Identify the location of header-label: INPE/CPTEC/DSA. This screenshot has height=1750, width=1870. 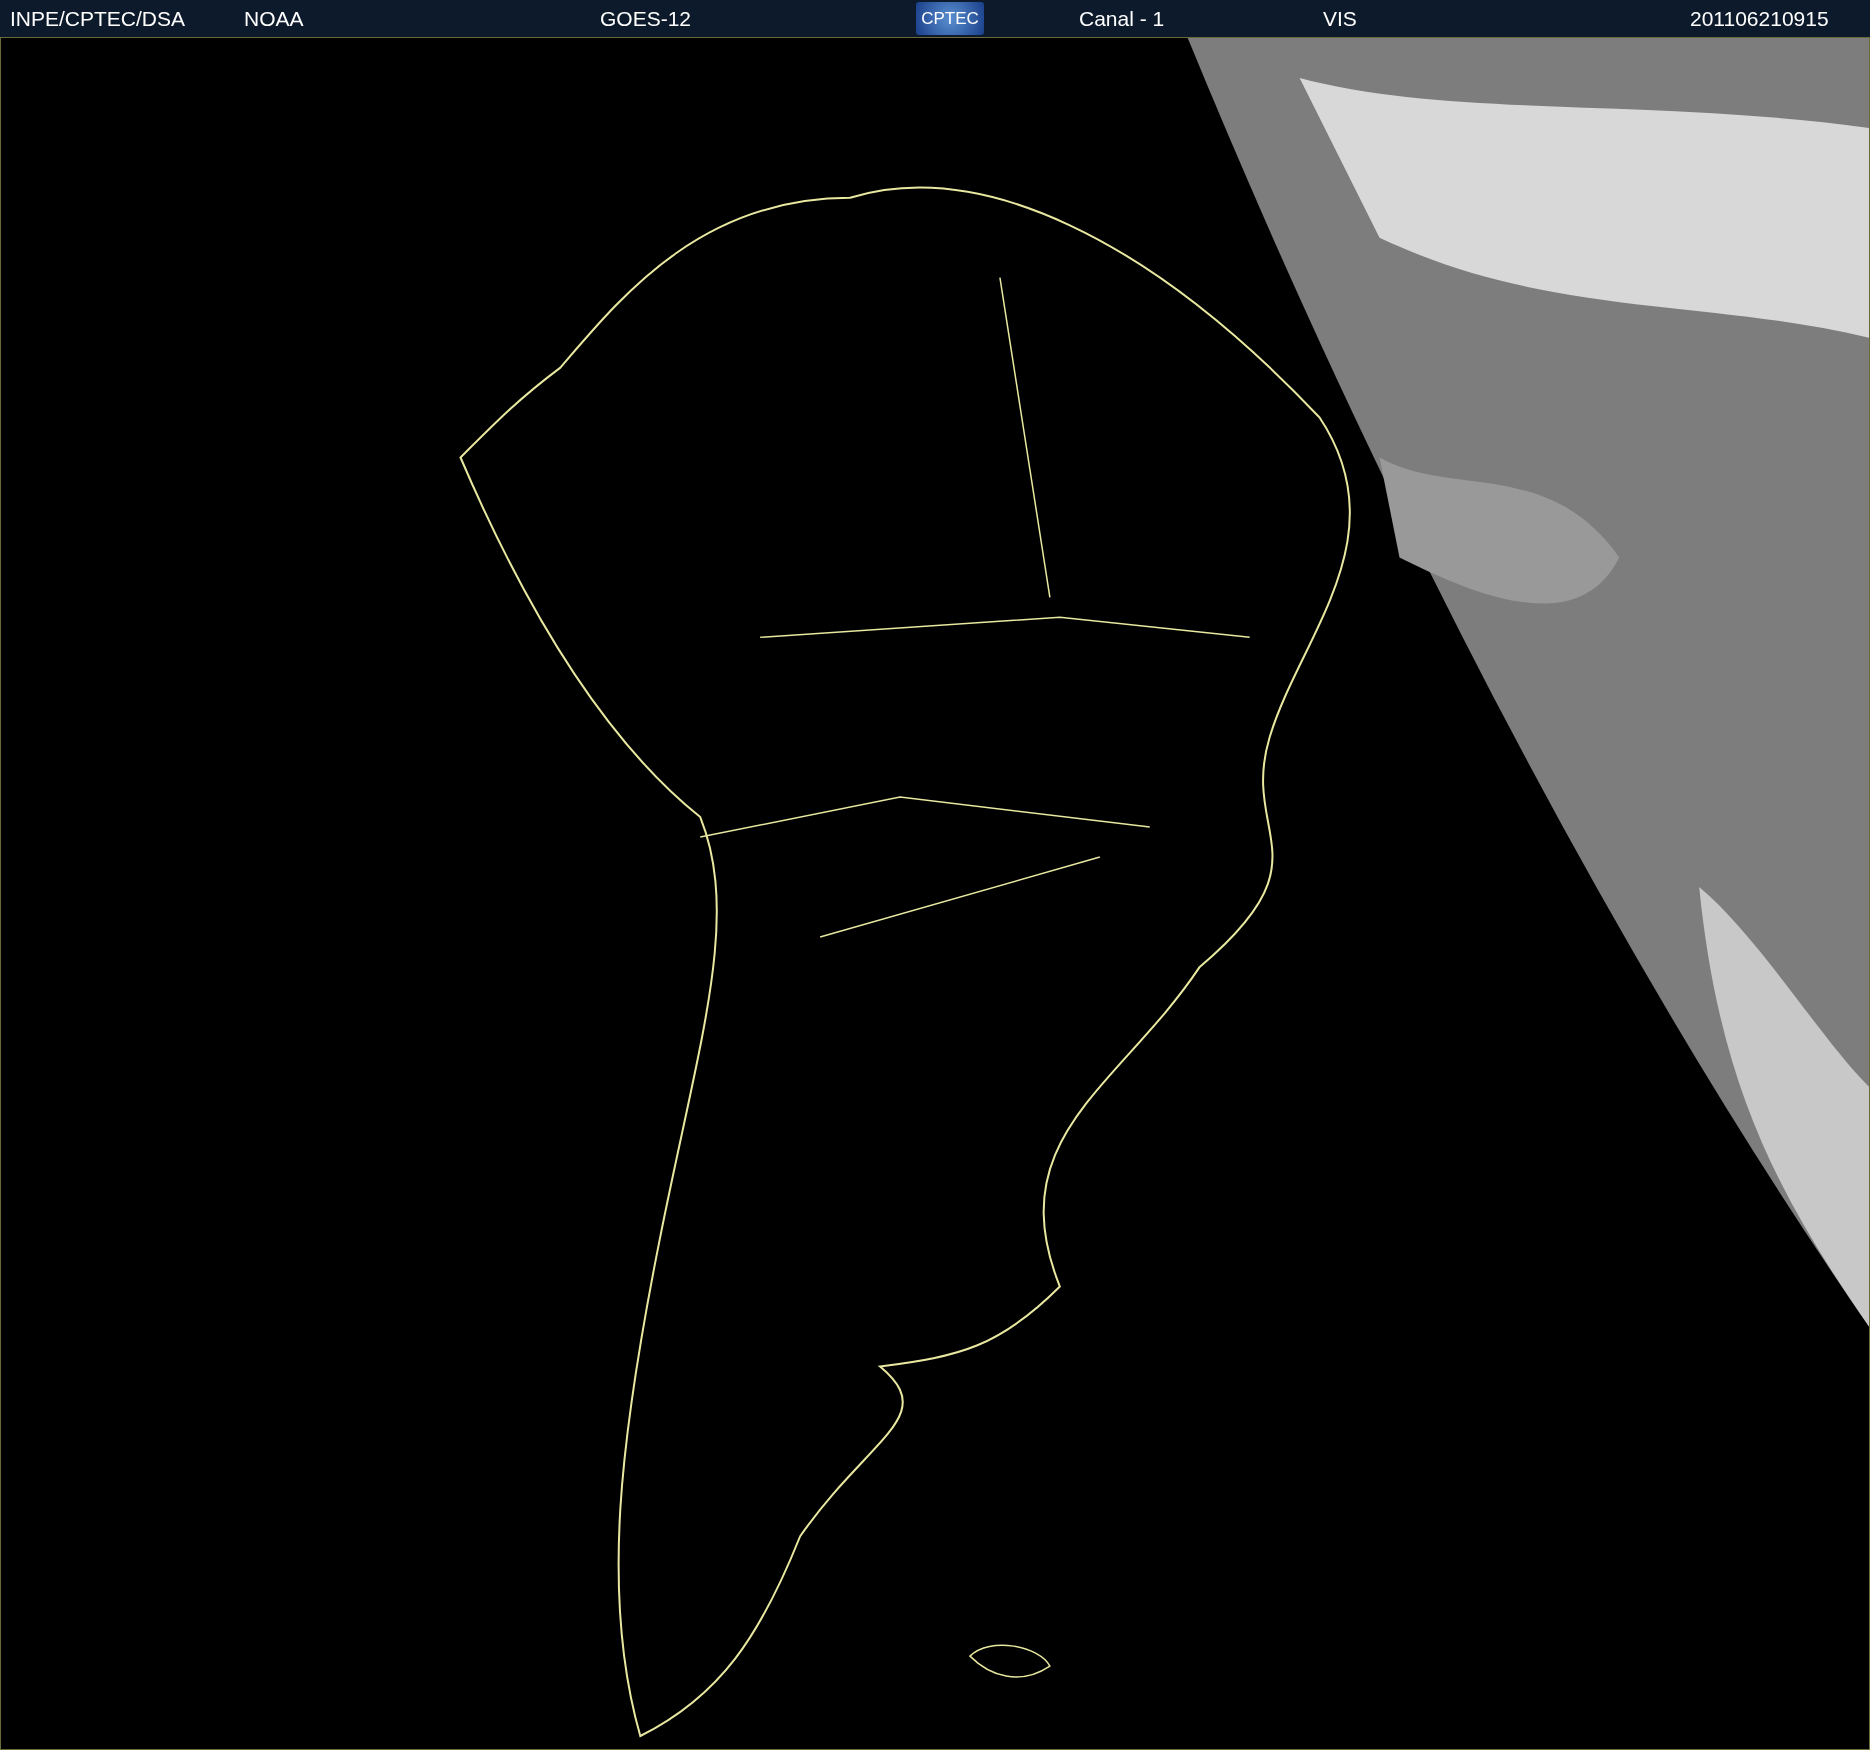
(98, 18).